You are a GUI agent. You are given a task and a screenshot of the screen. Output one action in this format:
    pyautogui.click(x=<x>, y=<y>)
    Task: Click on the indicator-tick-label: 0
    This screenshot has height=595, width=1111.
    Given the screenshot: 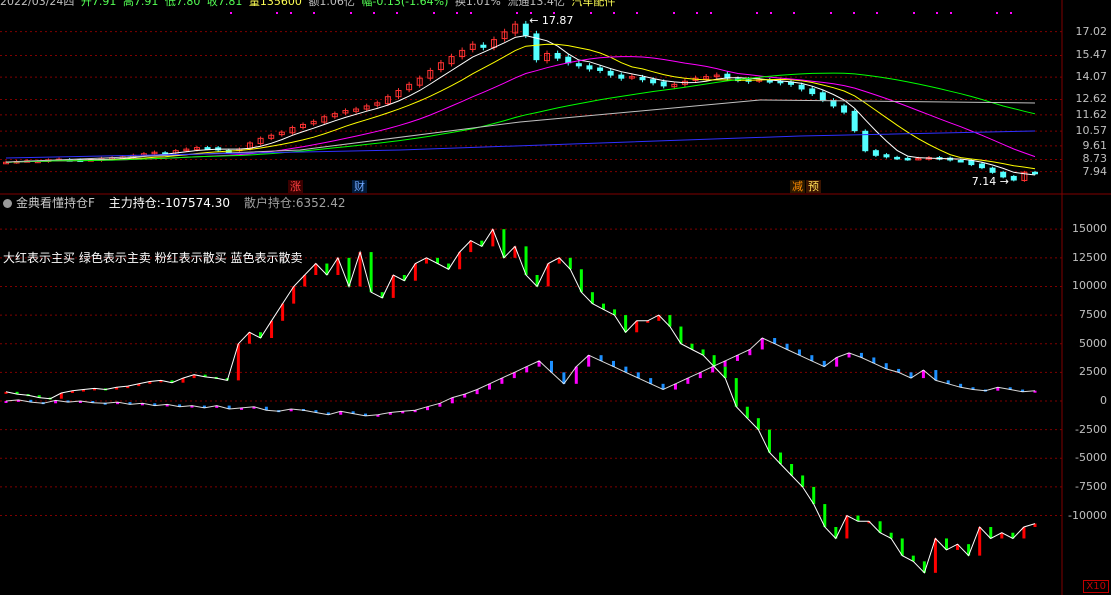 What is the action you would take?
    pyautogui.click(x=1103, y=400)
    